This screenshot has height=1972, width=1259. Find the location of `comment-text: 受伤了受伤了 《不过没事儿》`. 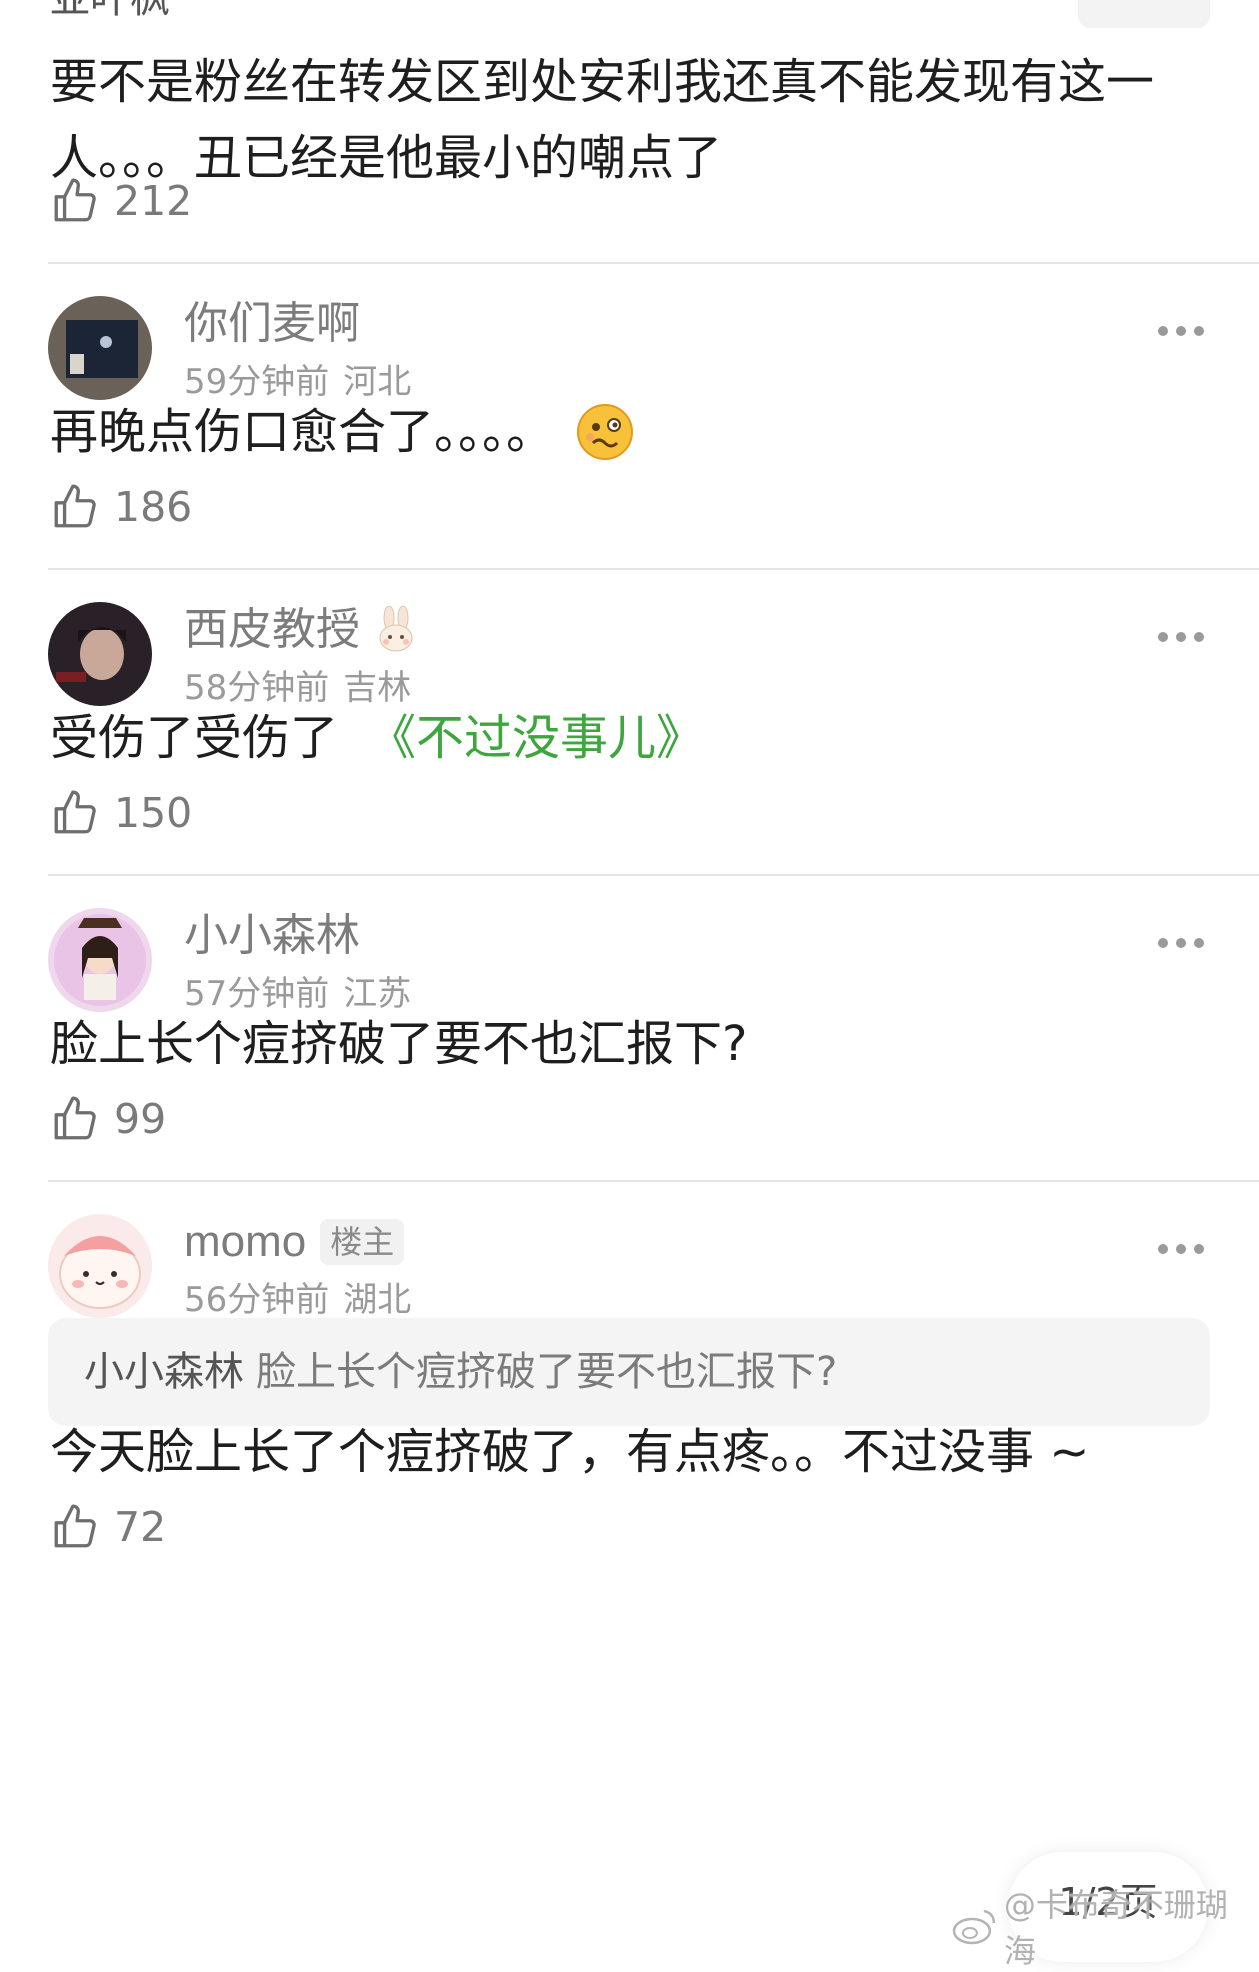

comment-text: 受伤了受伤了 《不过没事儿》 is located at coordinates (377, 738).